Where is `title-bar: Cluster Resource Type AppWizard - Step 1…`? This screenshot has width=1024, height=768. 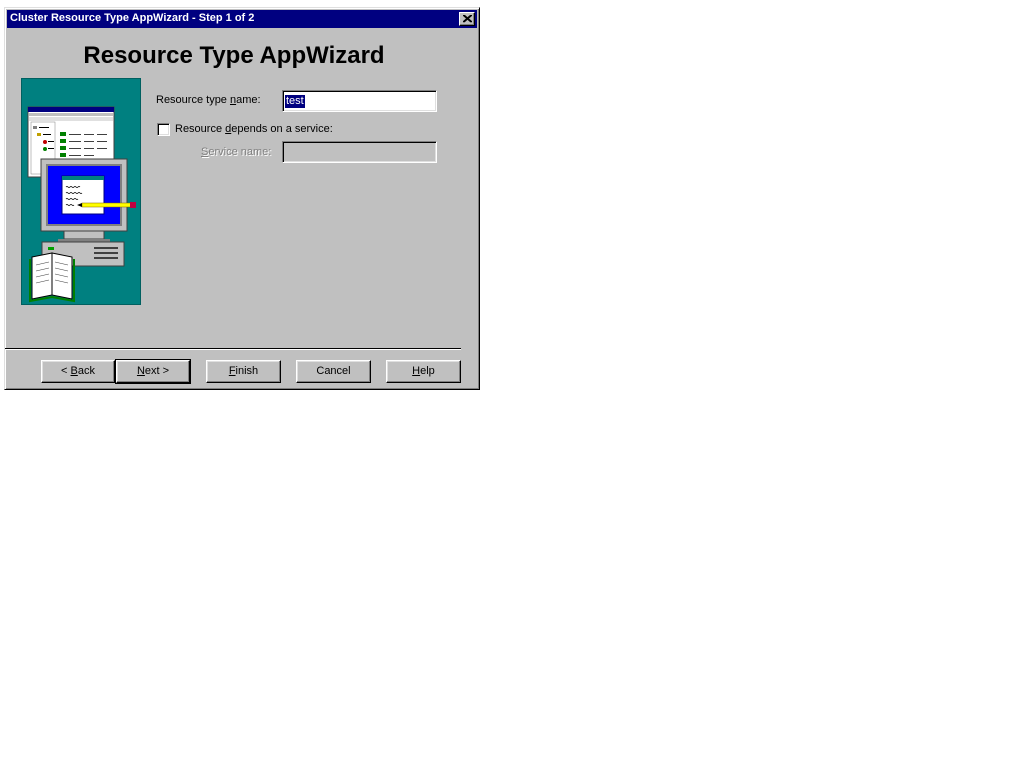 title-bar: Cluster Resource Type AppWizard - Step 1… is located at coordinates (242, 19).